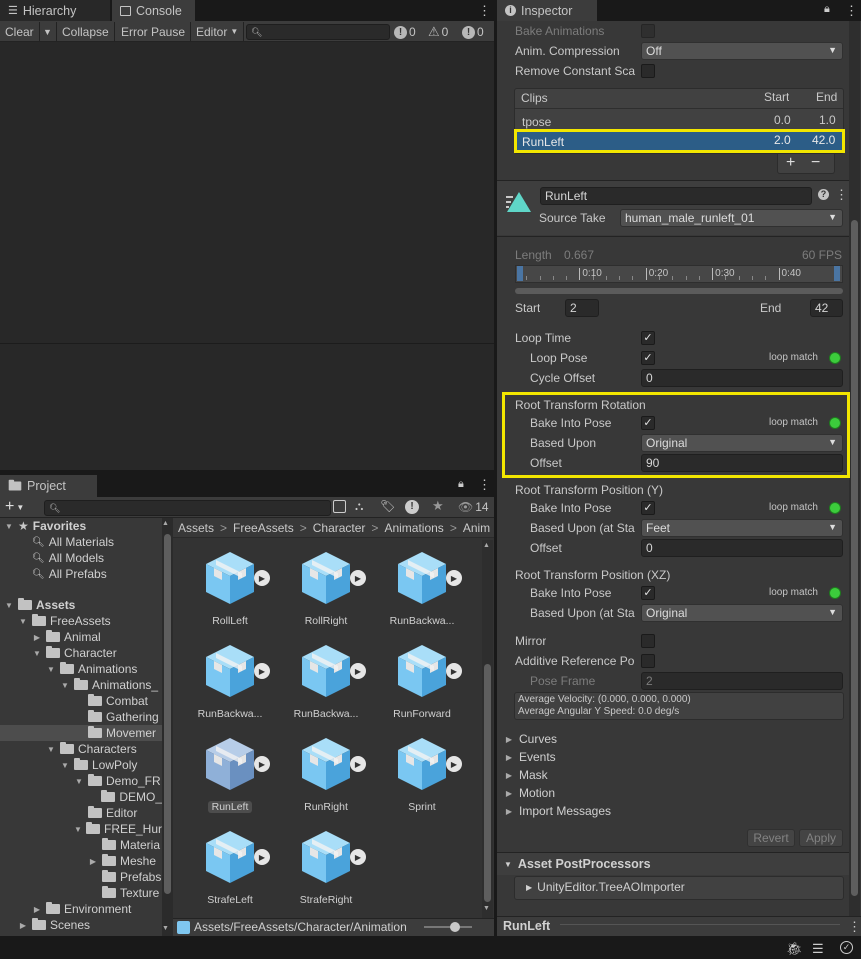 This screenshot has width=861, height=959. I want to click on pose-frame-input: 2, so click(742, 681).